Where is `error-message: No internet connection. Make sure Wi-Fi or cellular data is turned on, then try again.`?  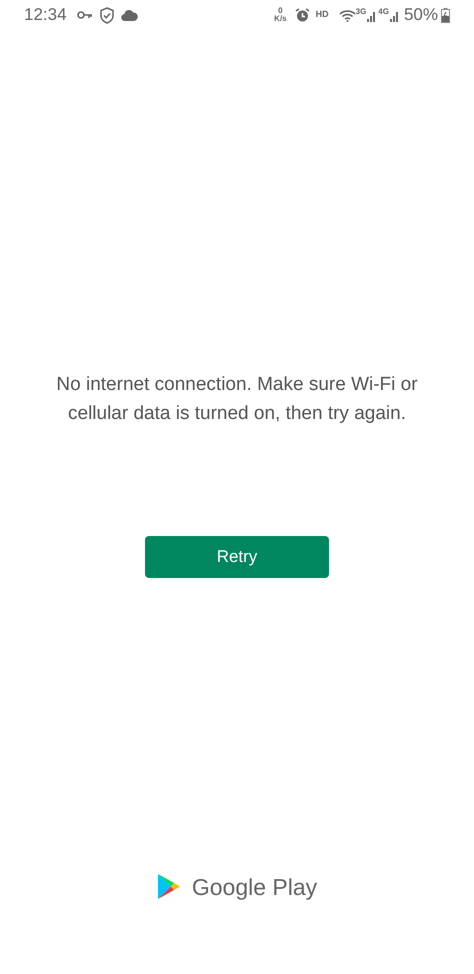 error-message: No internet connection. Make sure Wi-Fi or cellular data is turned on, then try again. is located at coordinates (237, 399).